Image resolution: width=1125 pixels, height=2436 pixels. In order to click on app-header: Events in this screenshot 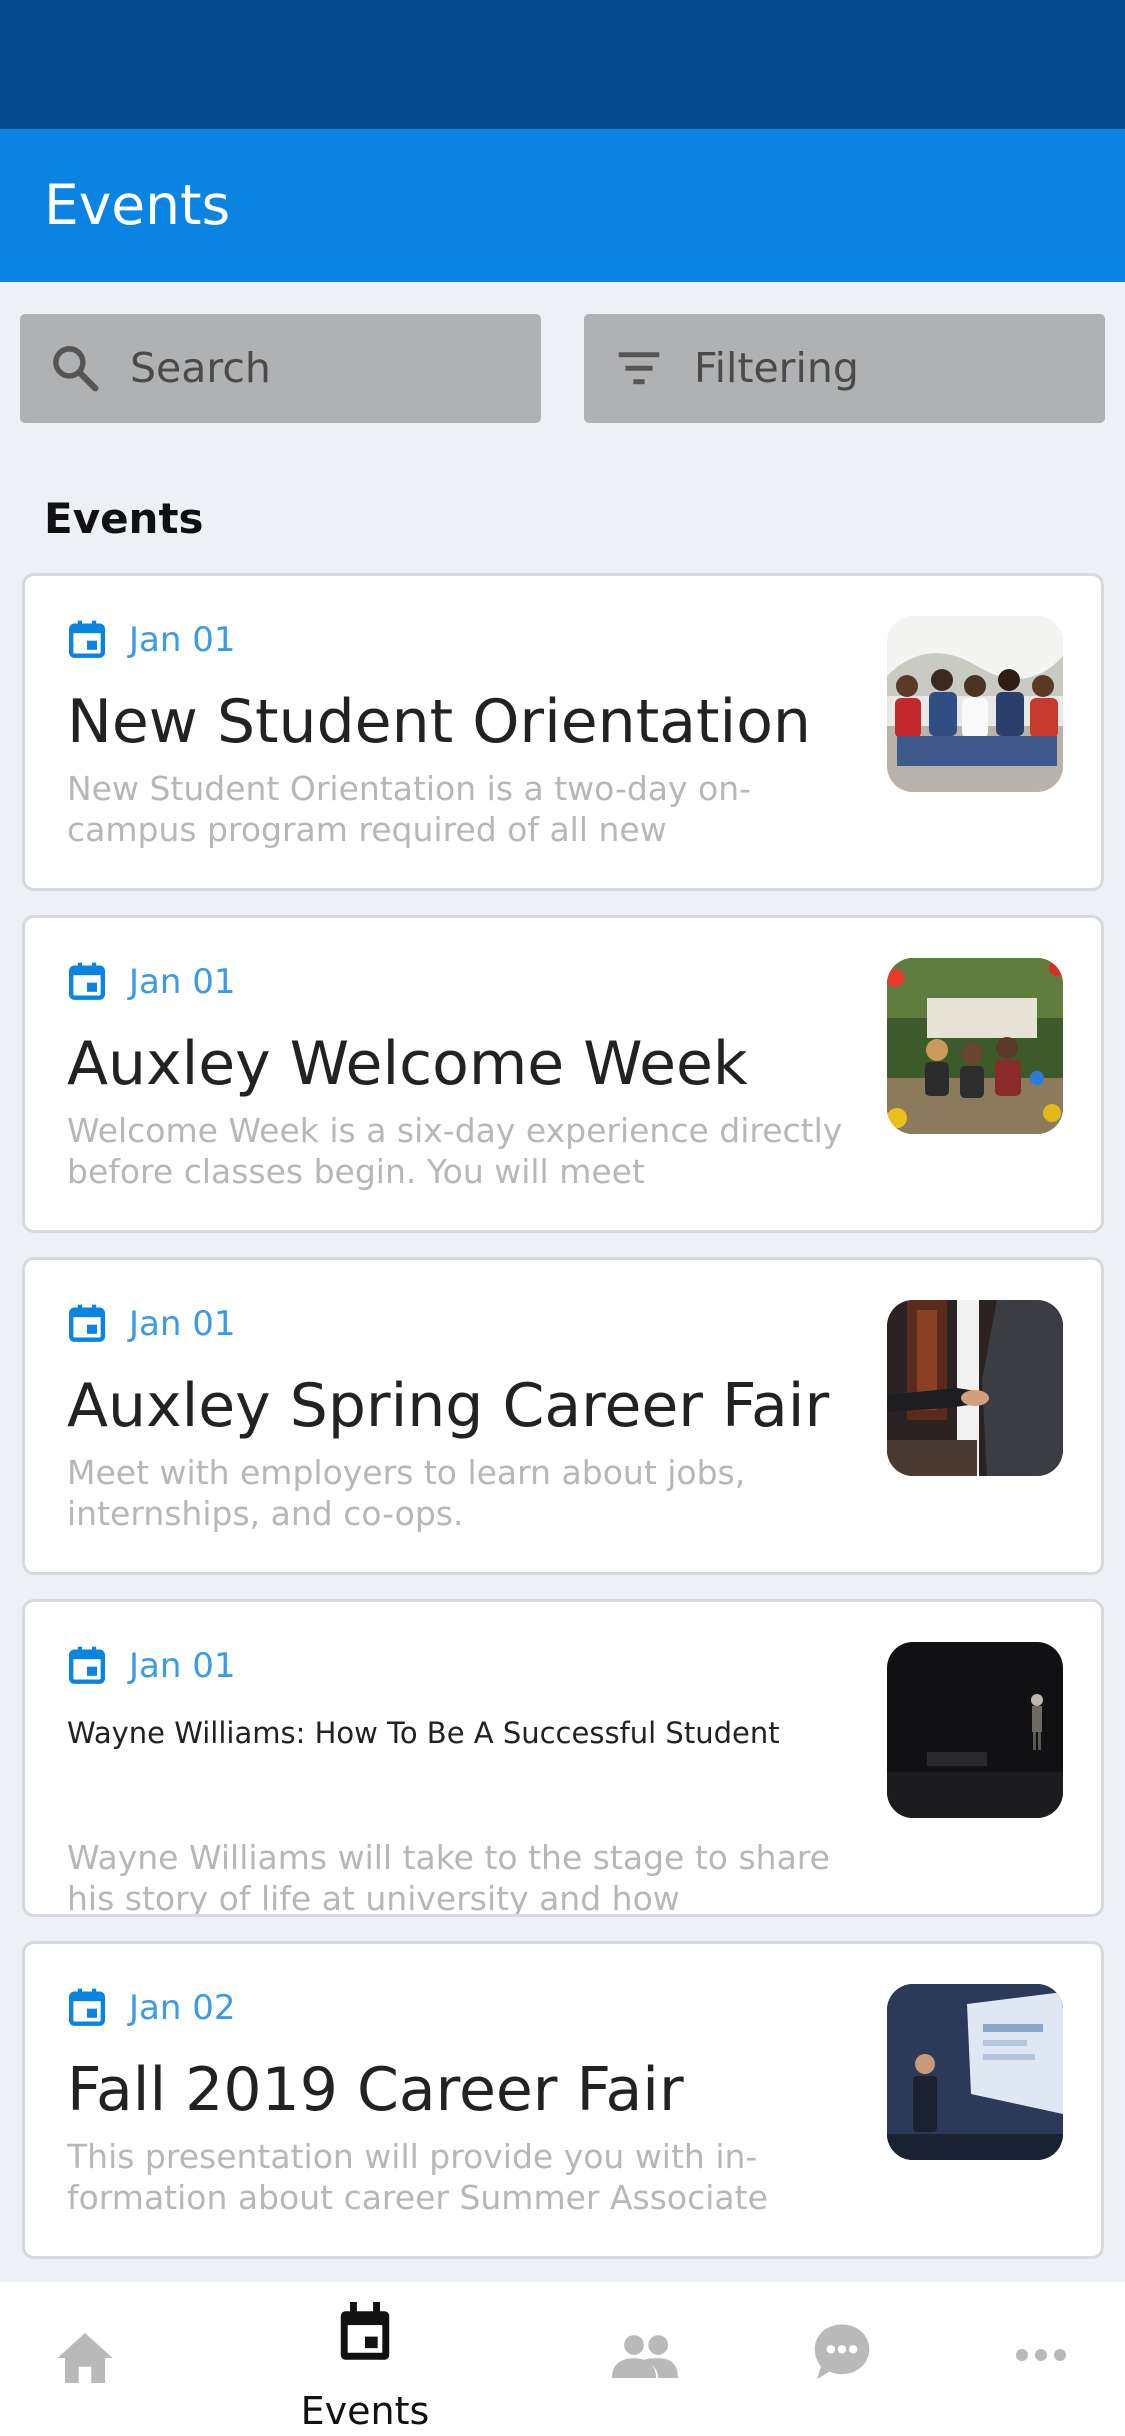, I will do `click(562, 205)`.